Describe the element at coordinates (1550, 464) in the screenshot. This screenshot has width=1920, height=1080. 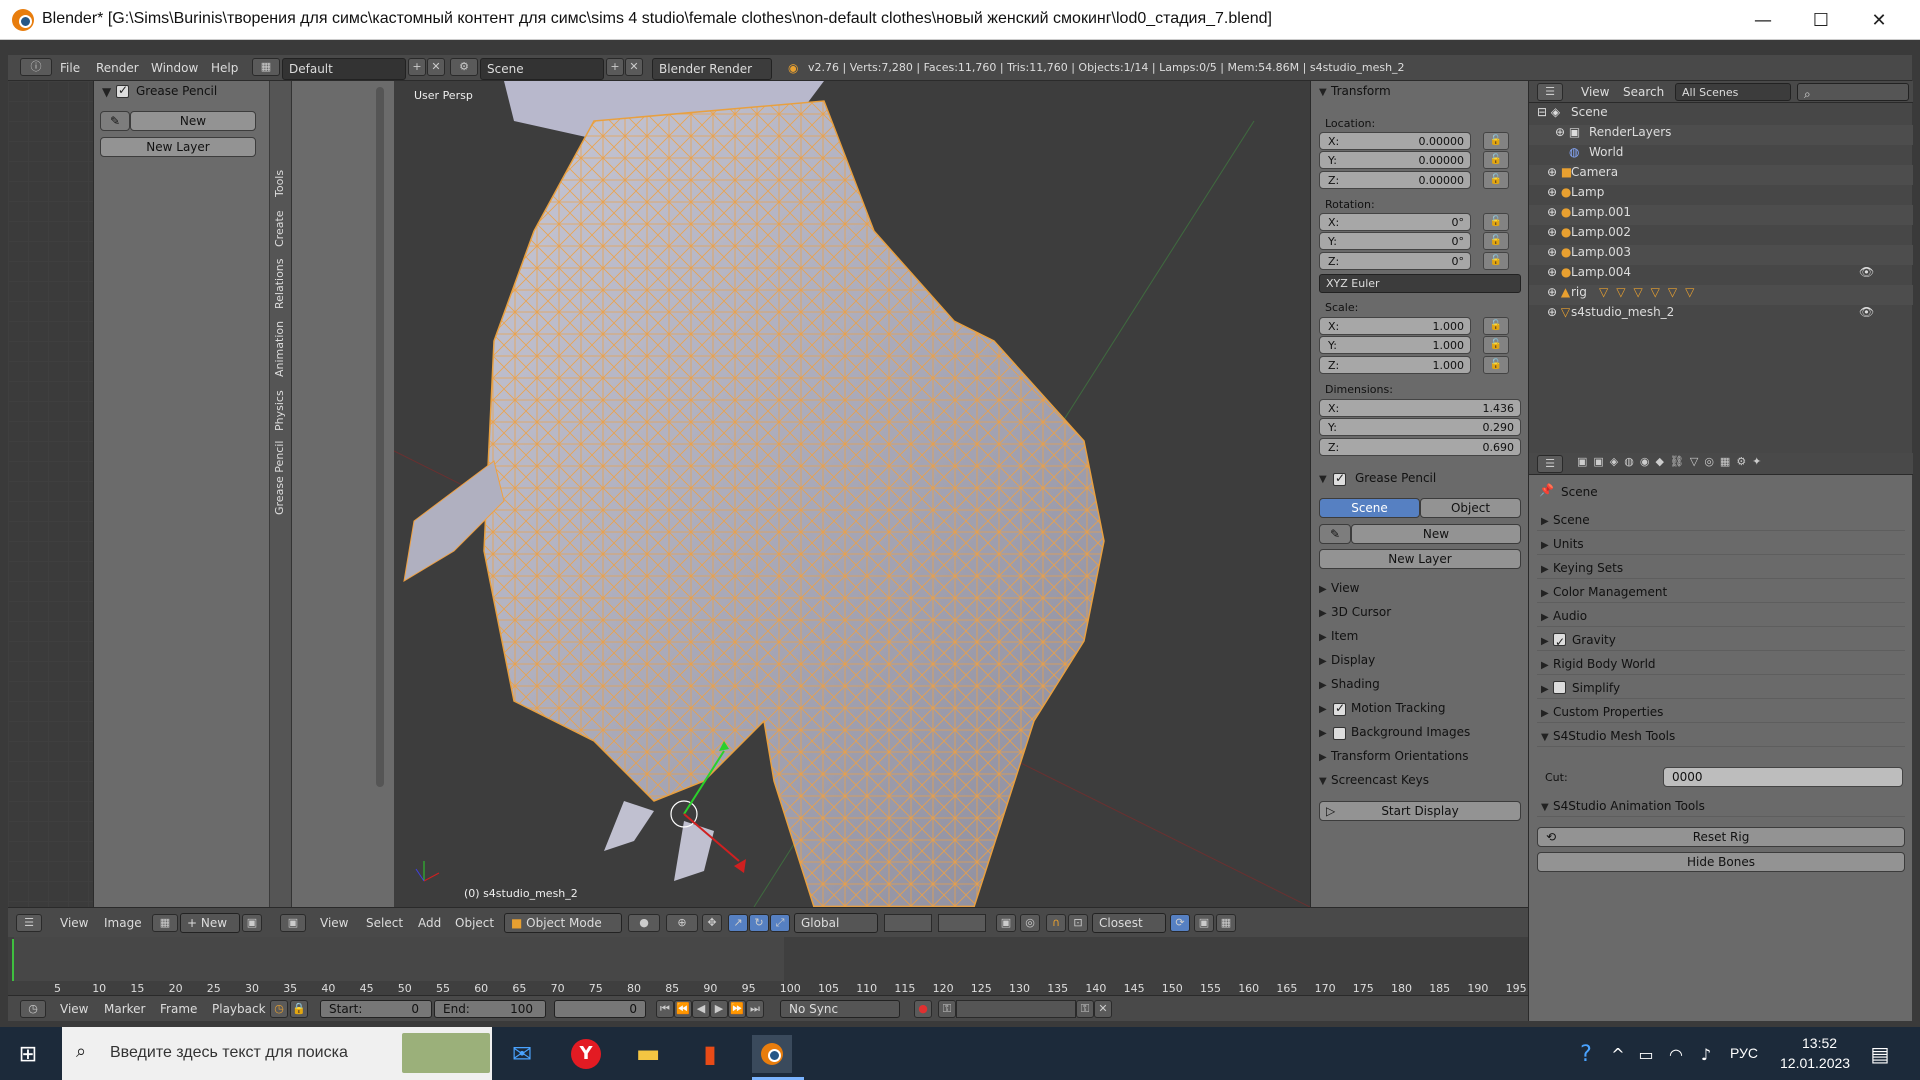
I see `properties-editor-icon: ☰` at that location.